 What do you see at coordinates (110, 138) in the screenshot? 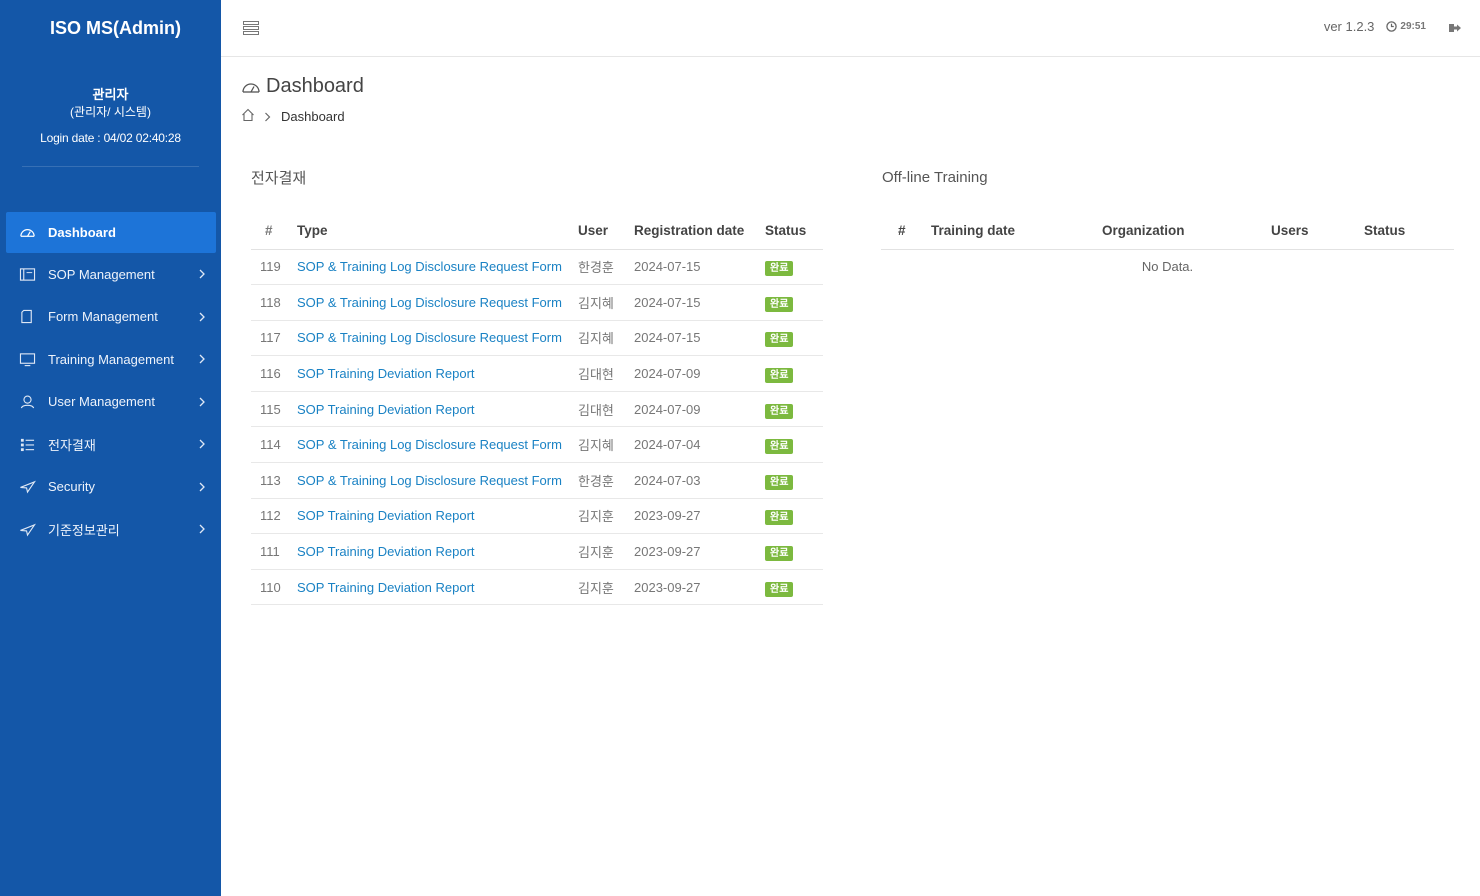
I see `login-date: Login date : 04/02 02:40:28` at bounding box center [110, 138].